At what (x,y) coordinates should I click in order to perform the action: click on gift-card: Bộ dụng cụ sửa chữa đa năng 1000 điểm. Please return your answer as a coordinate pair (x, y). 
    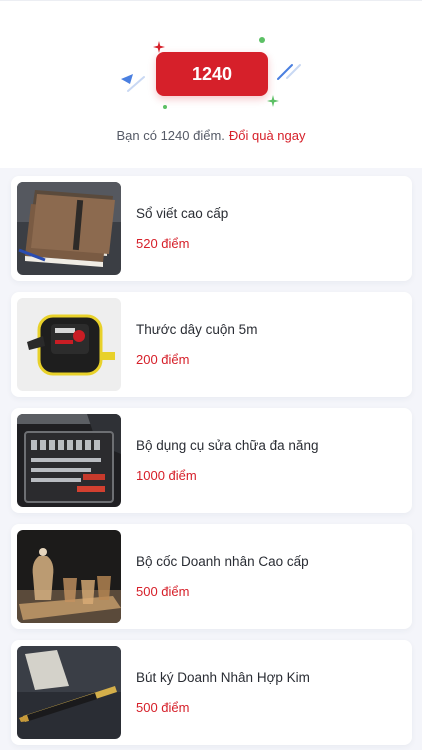
    Looking at the image, I should click on (211, 460).